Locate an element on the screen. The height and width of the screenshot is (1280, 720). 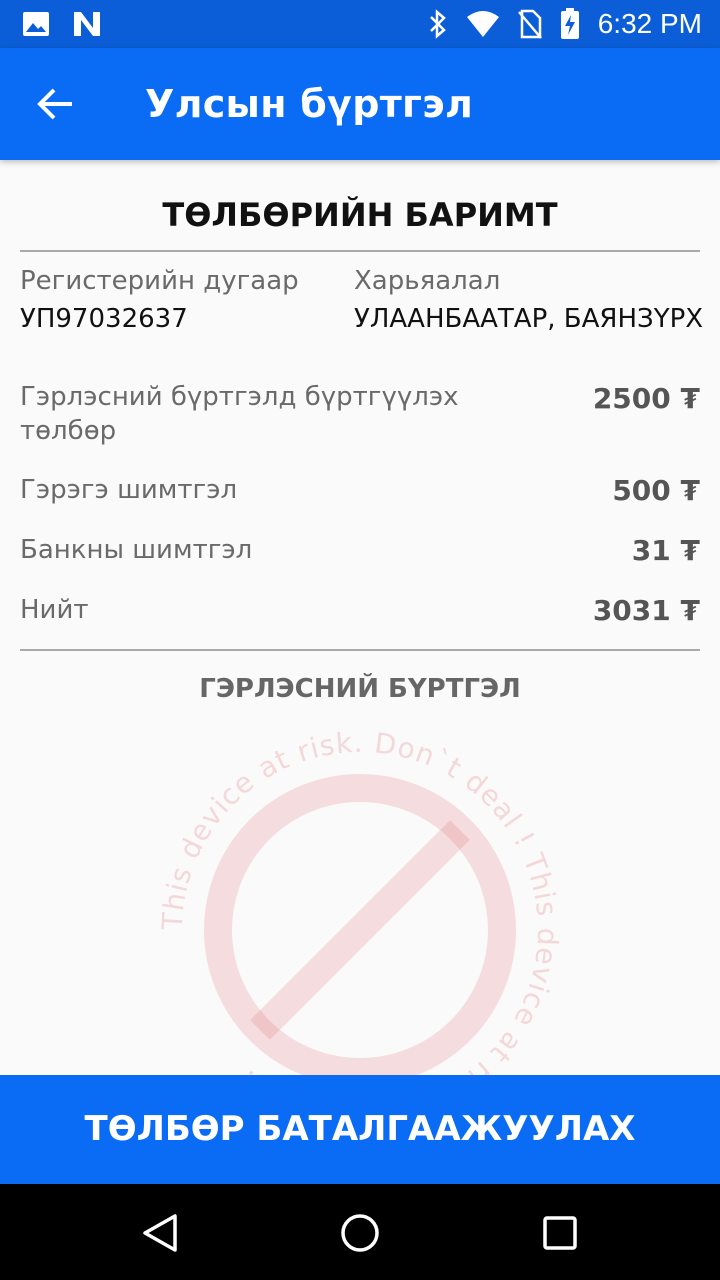
no-sim-icon is located at coordinates (529, 24).